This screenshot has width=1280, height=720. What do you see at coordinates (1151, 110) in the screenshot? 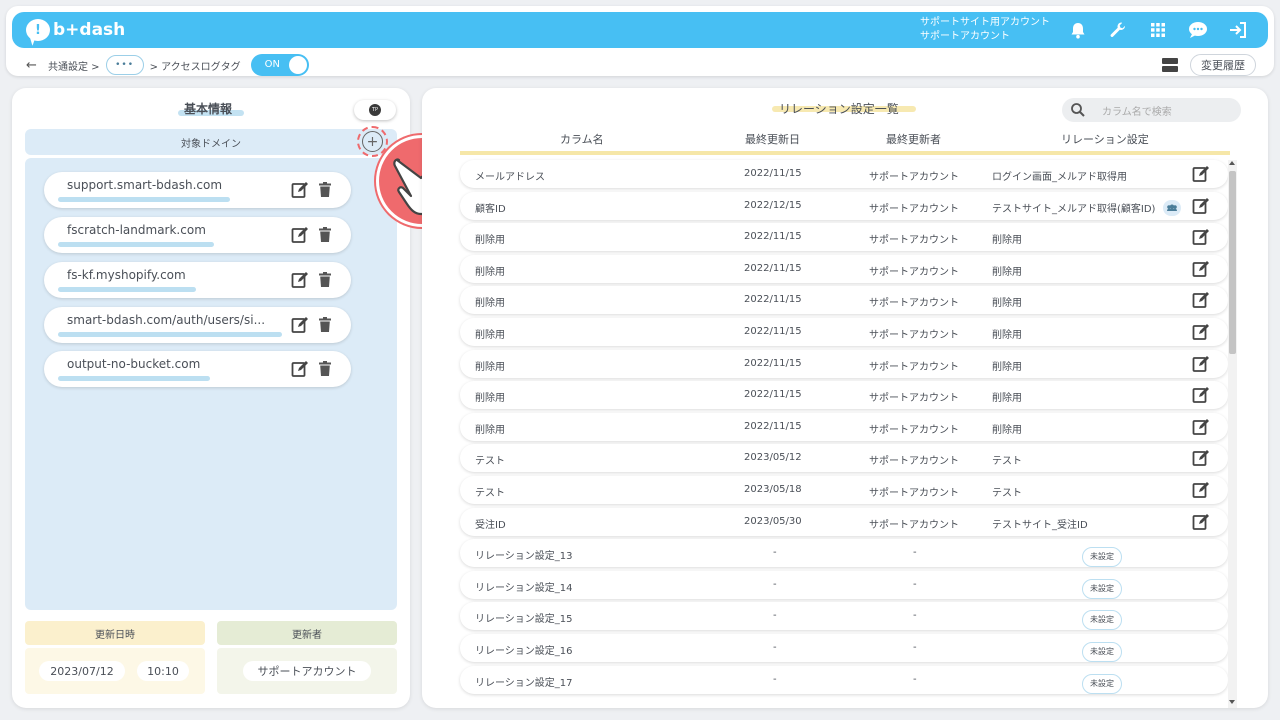
I see `search-input: カラム名で検索` at bounding box center [1151, 110].